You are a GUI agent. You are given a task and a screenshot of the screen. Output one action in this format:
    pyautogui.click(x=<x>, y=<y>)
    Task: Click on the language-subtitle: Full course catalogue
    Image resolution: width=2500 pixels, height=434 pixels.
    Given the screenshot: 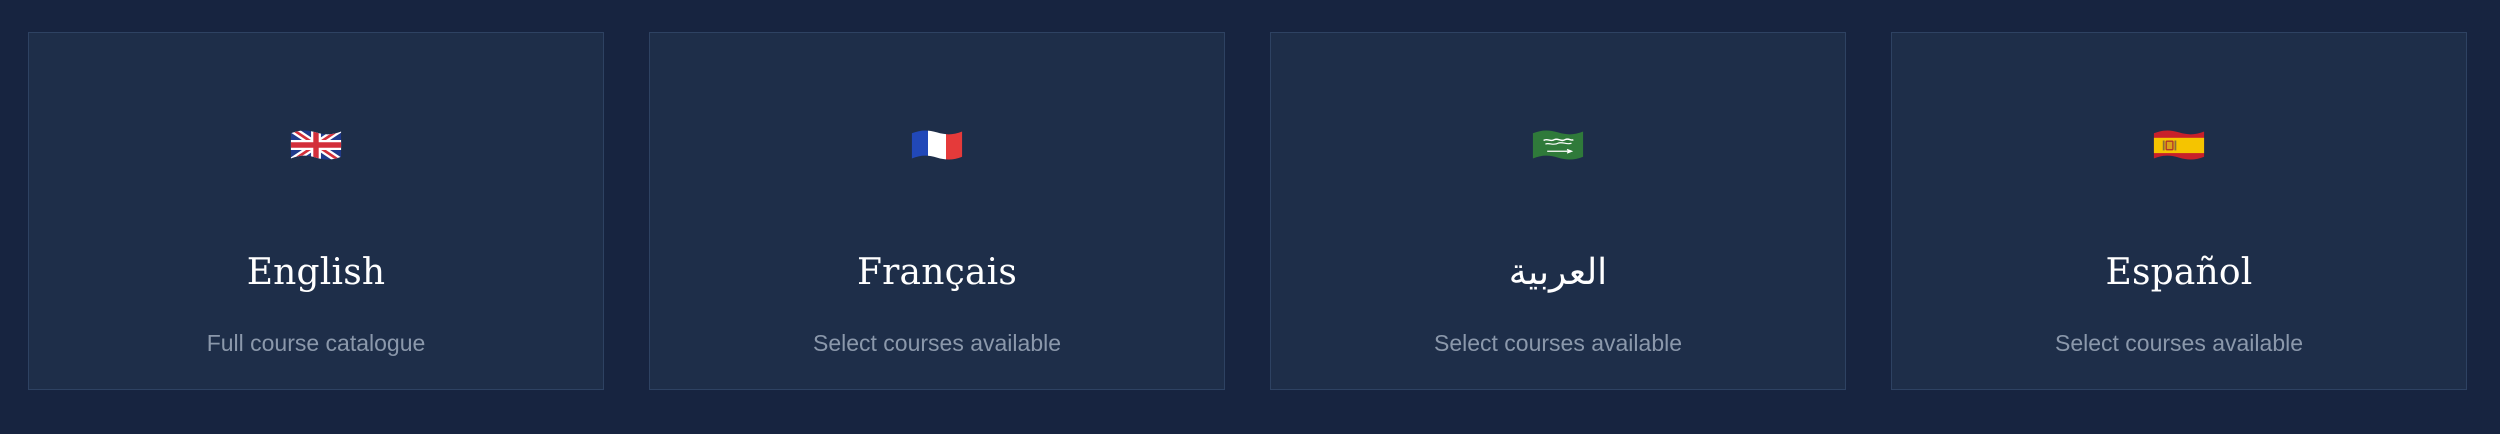 What is the action you would take?
    pyautogui.click(x=316, y=343)
    